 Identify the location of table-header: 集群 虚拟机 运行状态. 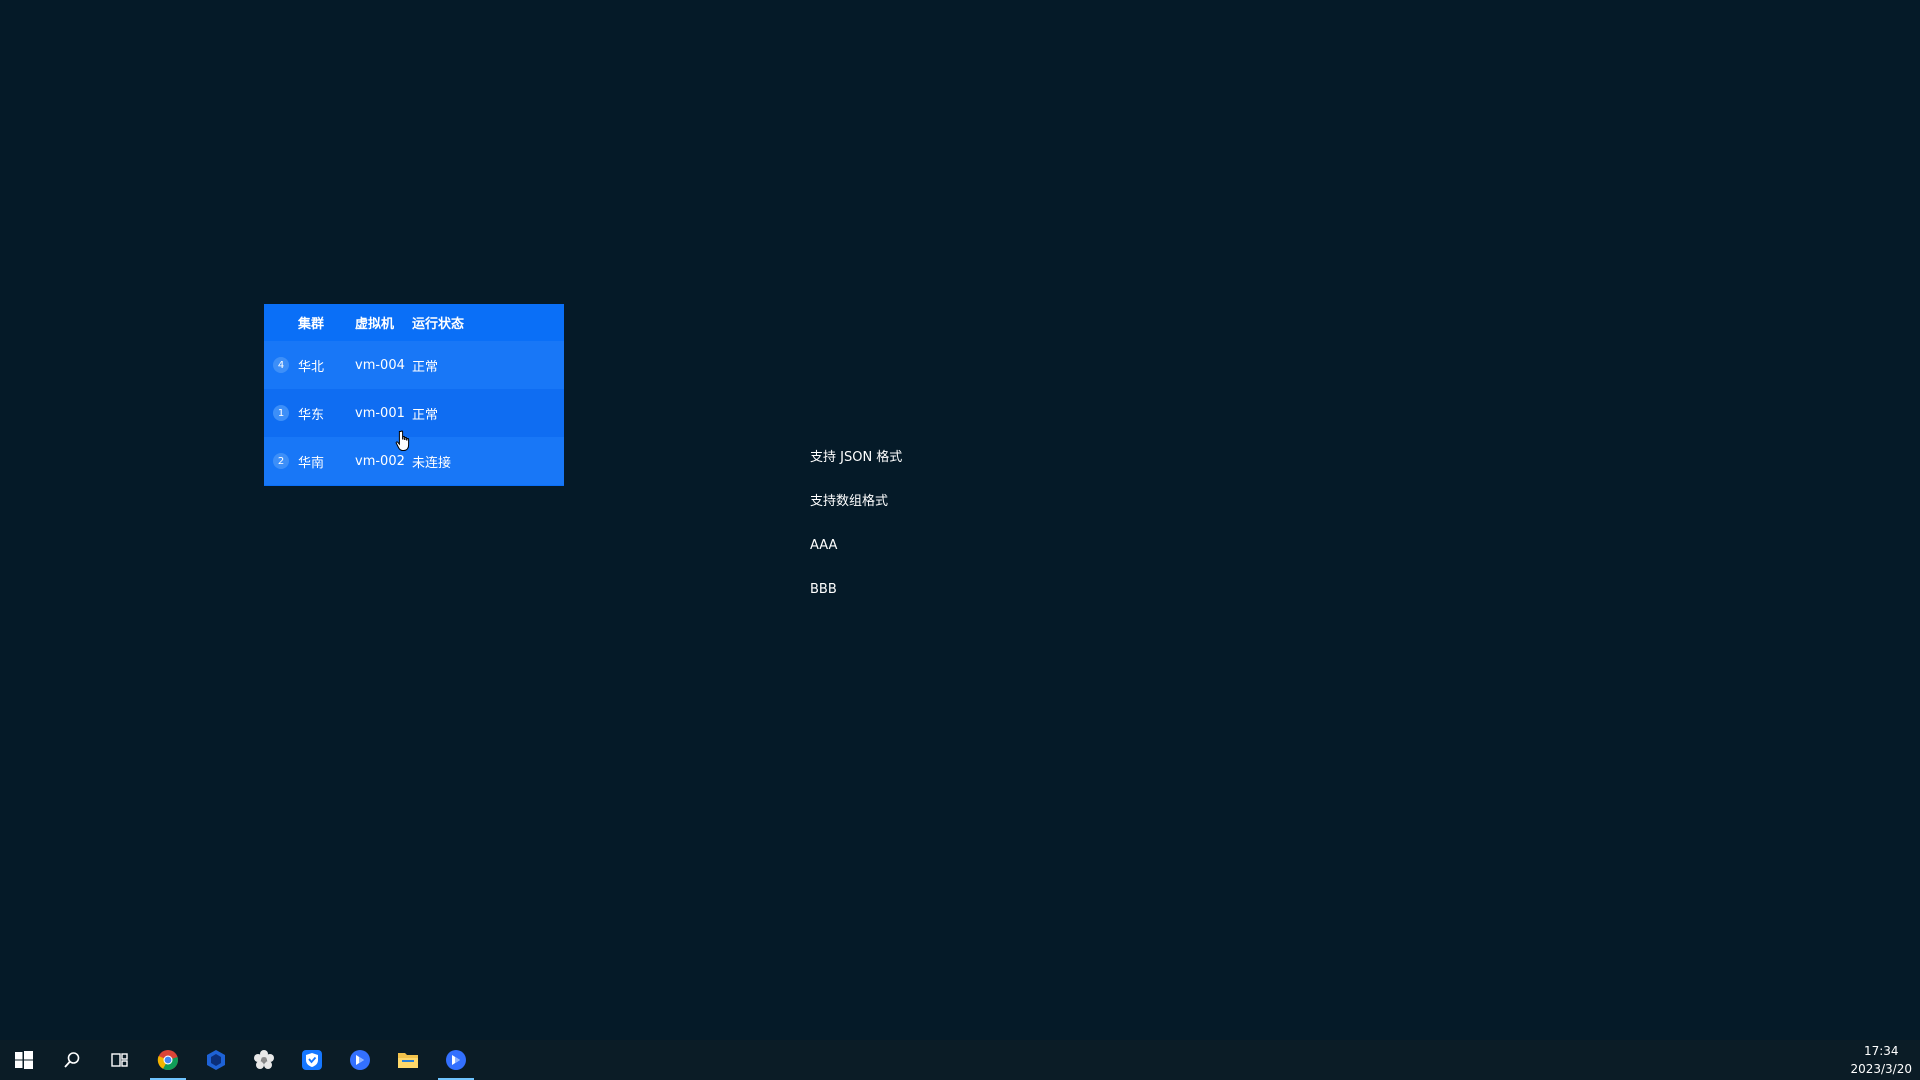
(414, 322).